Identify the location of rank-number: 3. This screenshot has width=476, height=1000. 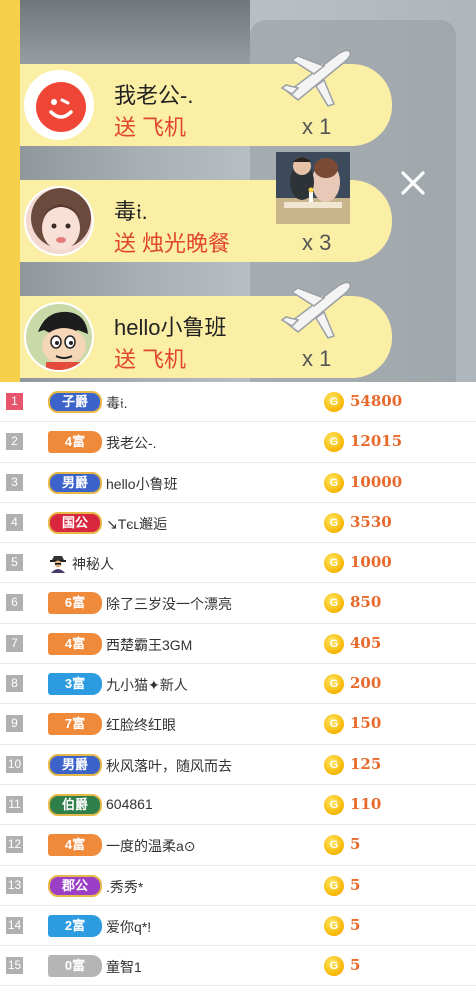
(14, 482).